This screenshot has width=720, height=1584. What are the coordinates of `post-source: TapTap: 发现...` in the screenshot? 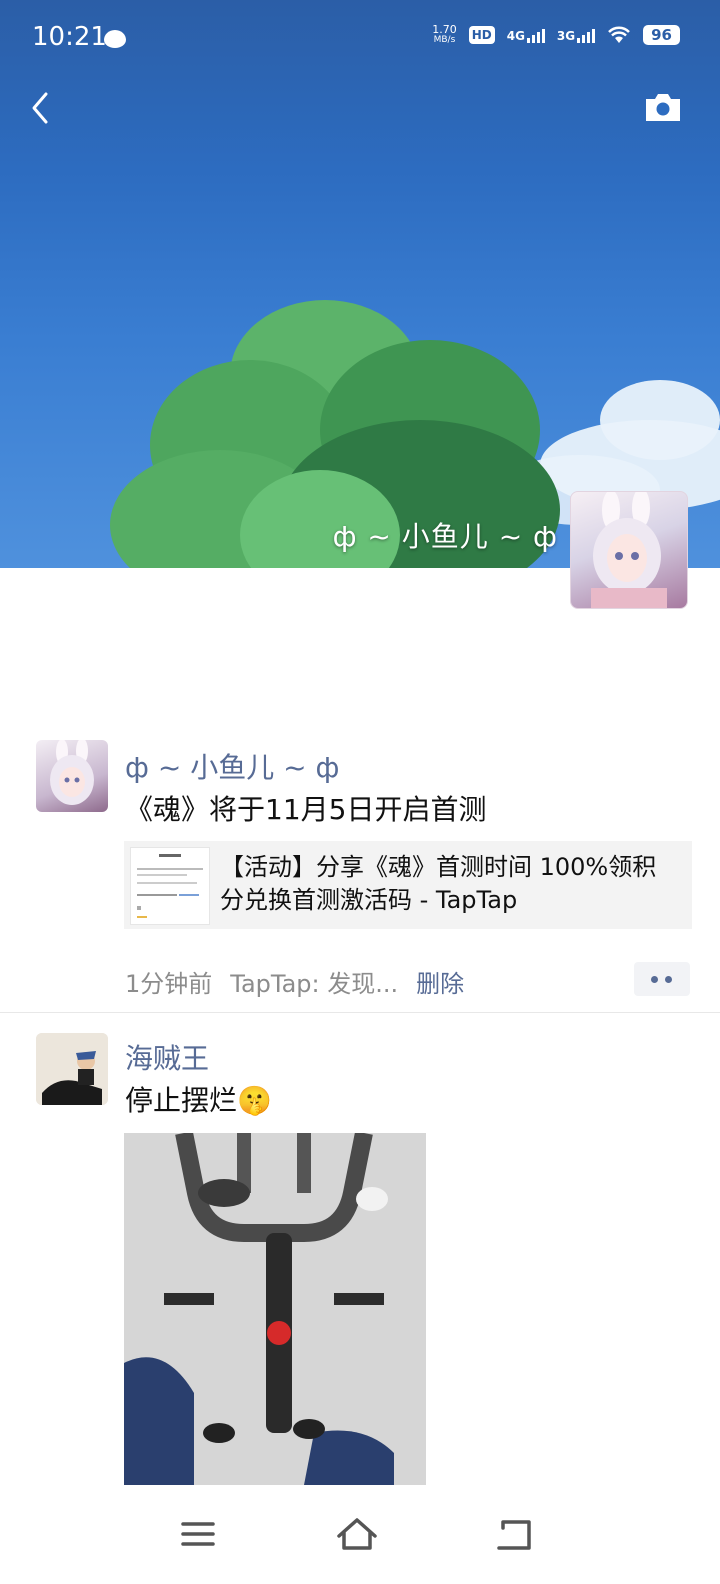 It's located at (314, 981).